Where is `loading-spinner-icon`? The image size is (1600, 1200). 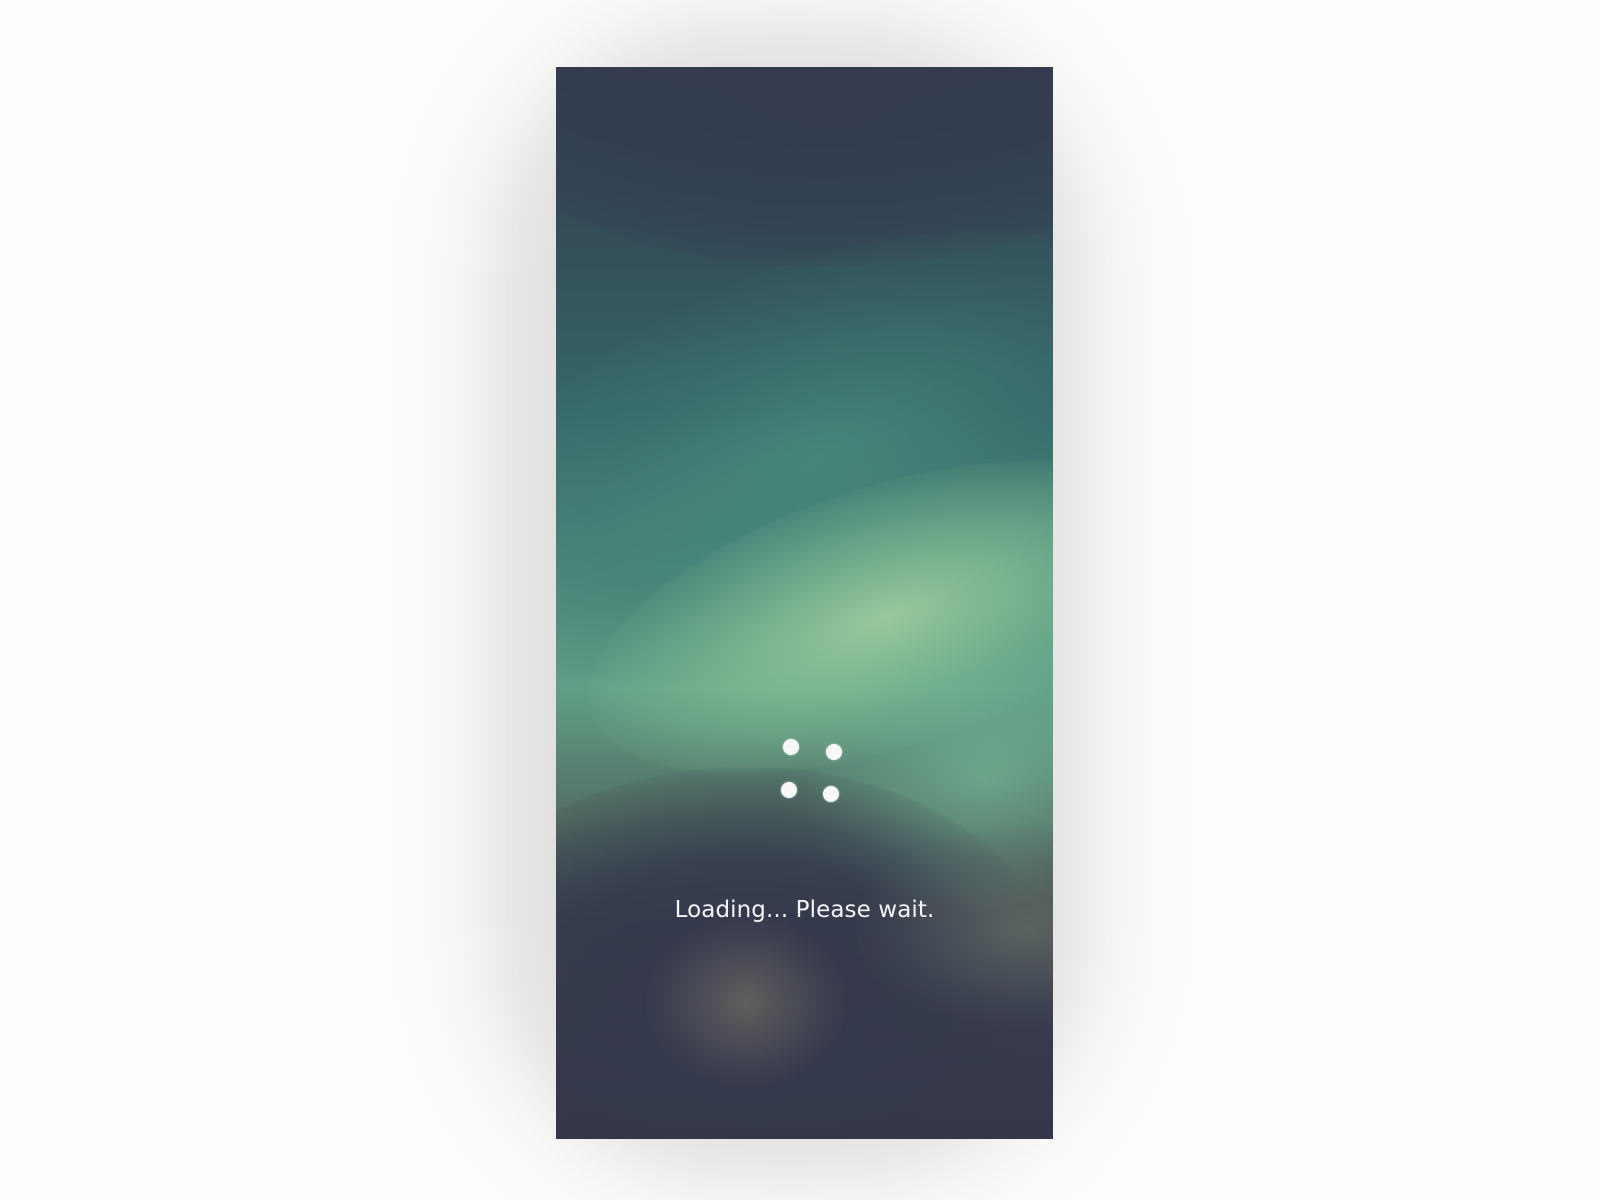
loading-spinner-icon is located at coordinates (811, 769).